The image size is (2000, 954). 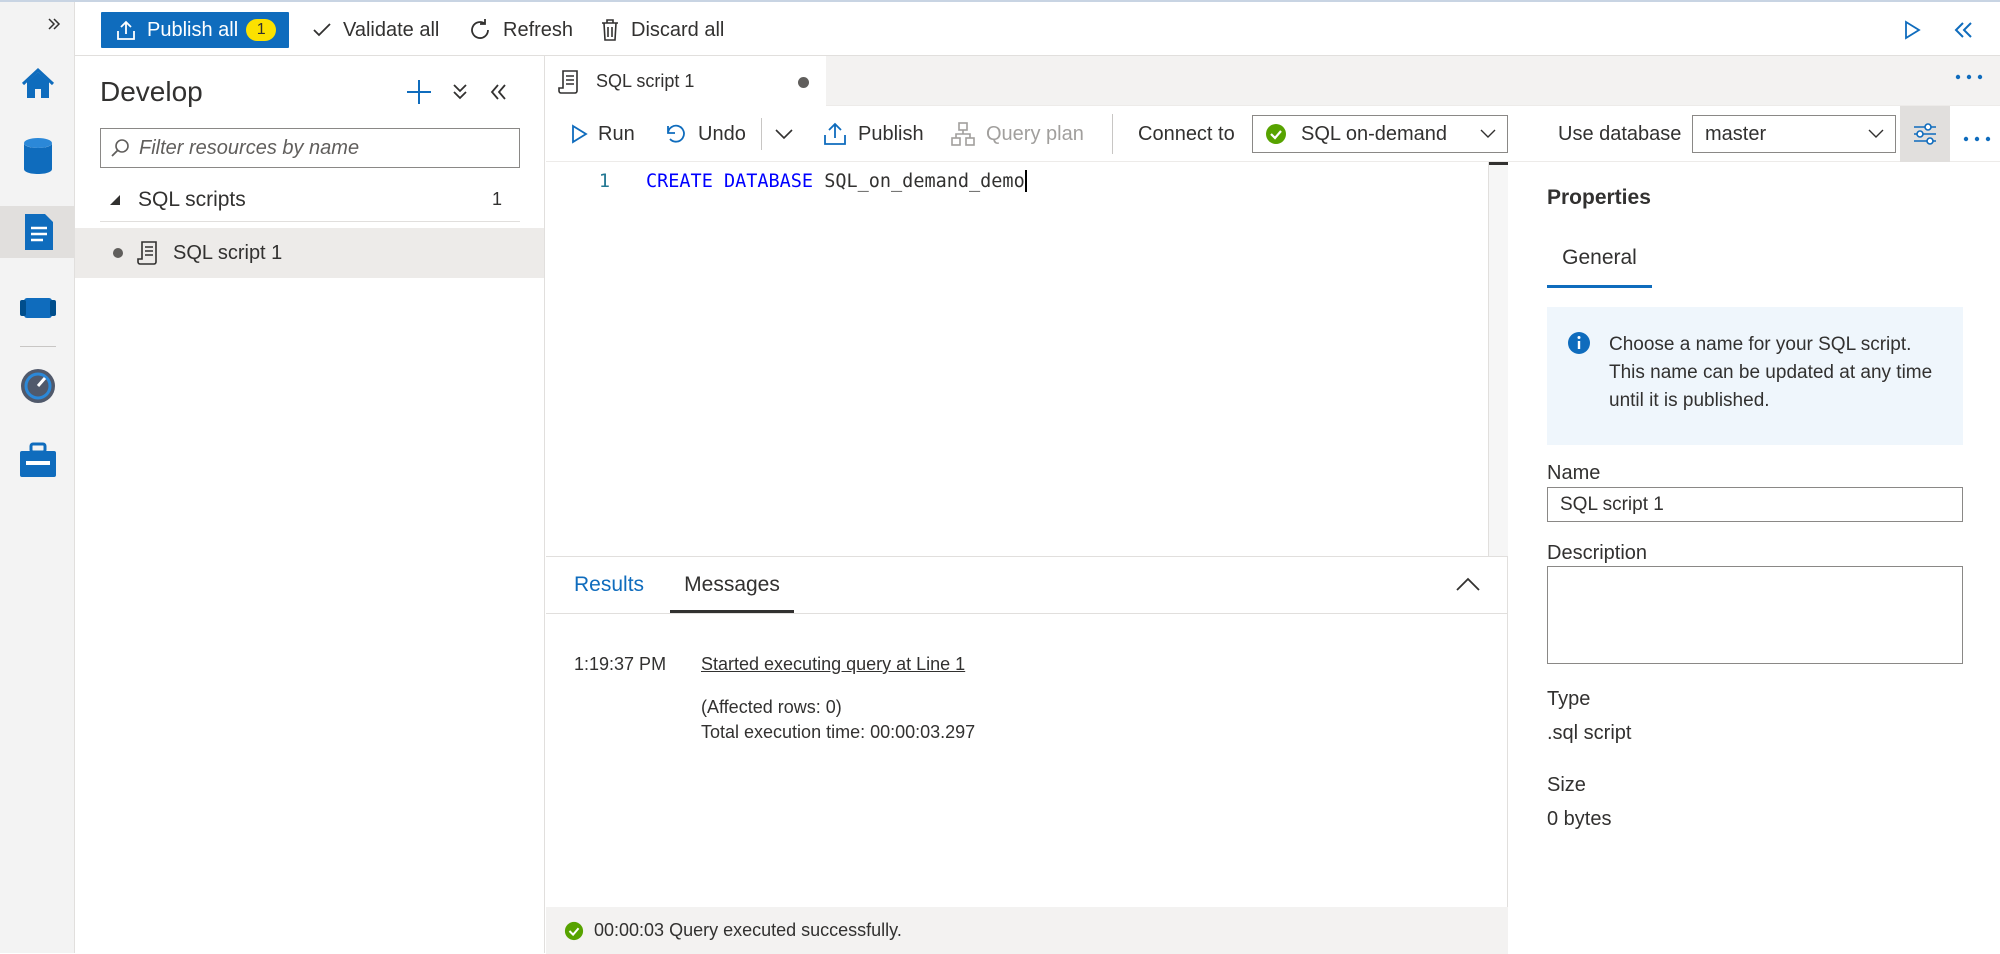 What do you see at coordinates (461, 93) in the screenshot?
I see `expand-all-icon` at bounding box center [461, 93].